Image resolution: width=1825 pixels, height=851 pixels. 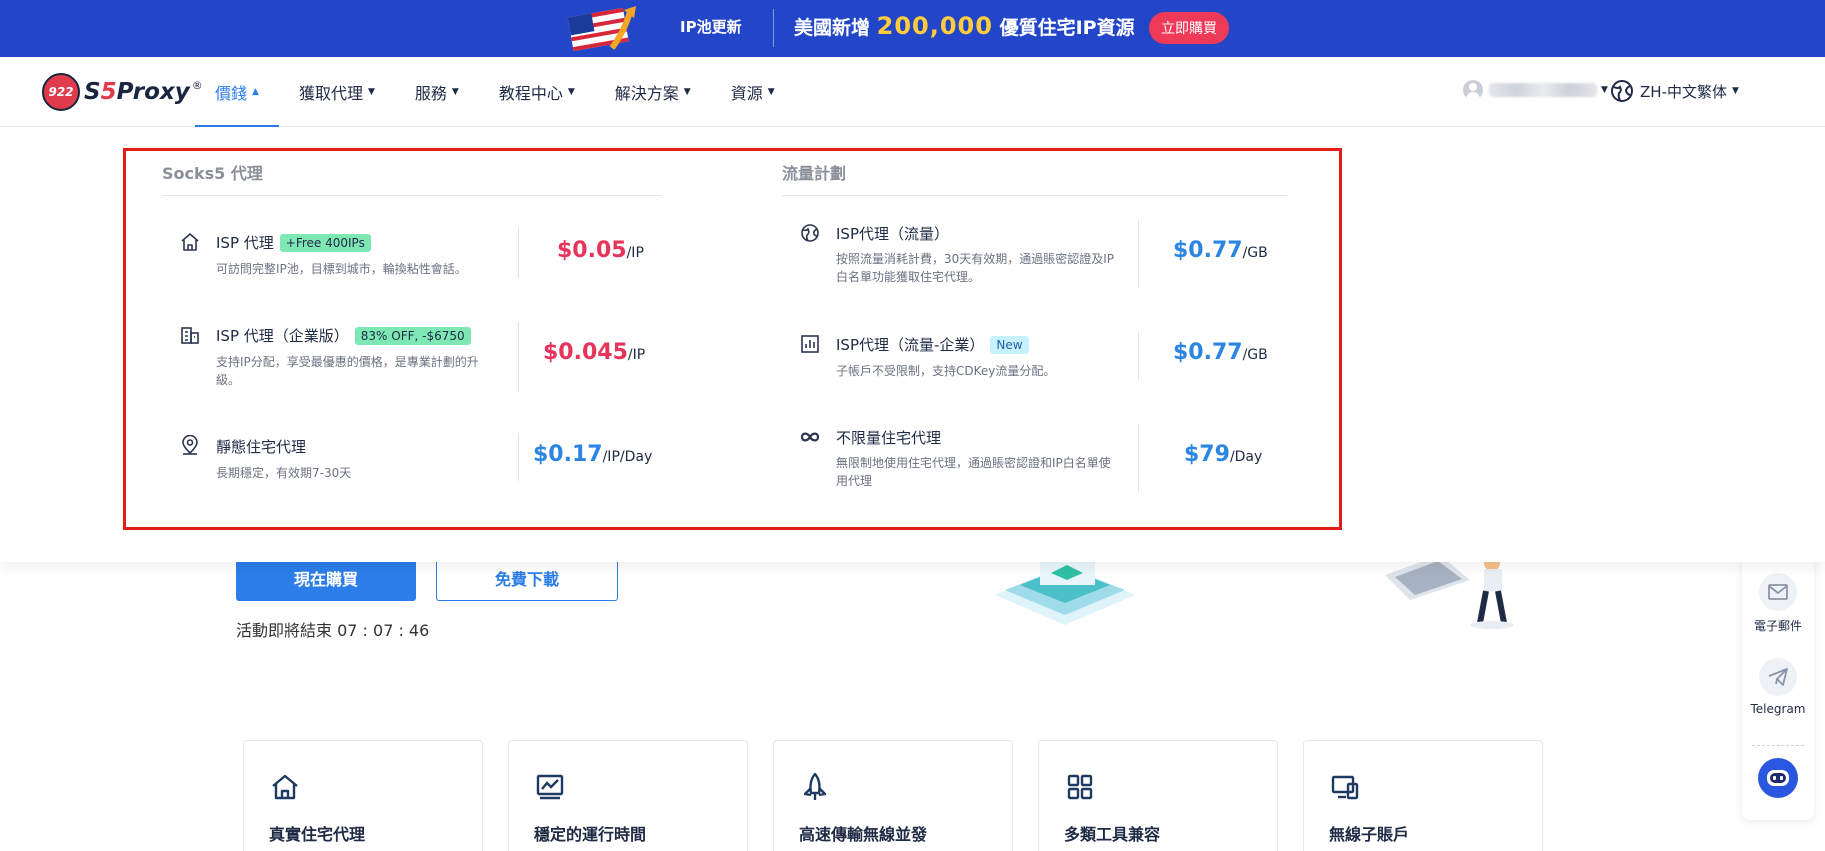 I want to click on banner-buy-button: 立即購買, so click(x=1189, y=28).